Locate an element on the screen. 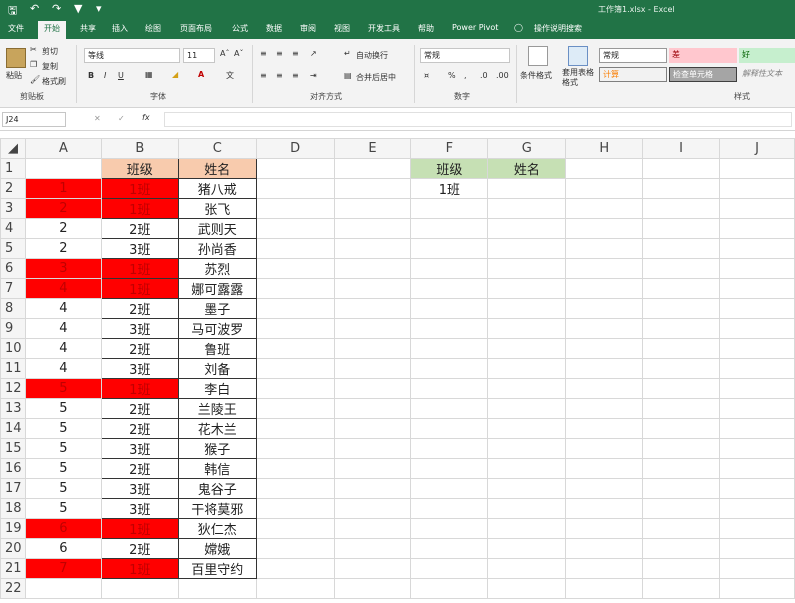 This screenshot has height=603, width=795. cell-a: 3 is located at coordinates (63, 268).